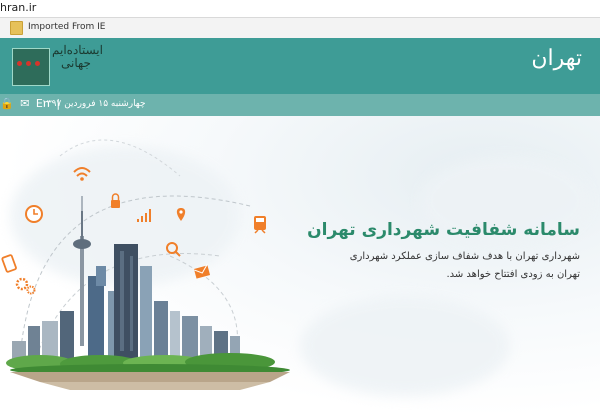 The image size is (600, 418). I want to click on lock-icon, so click(115, 200).